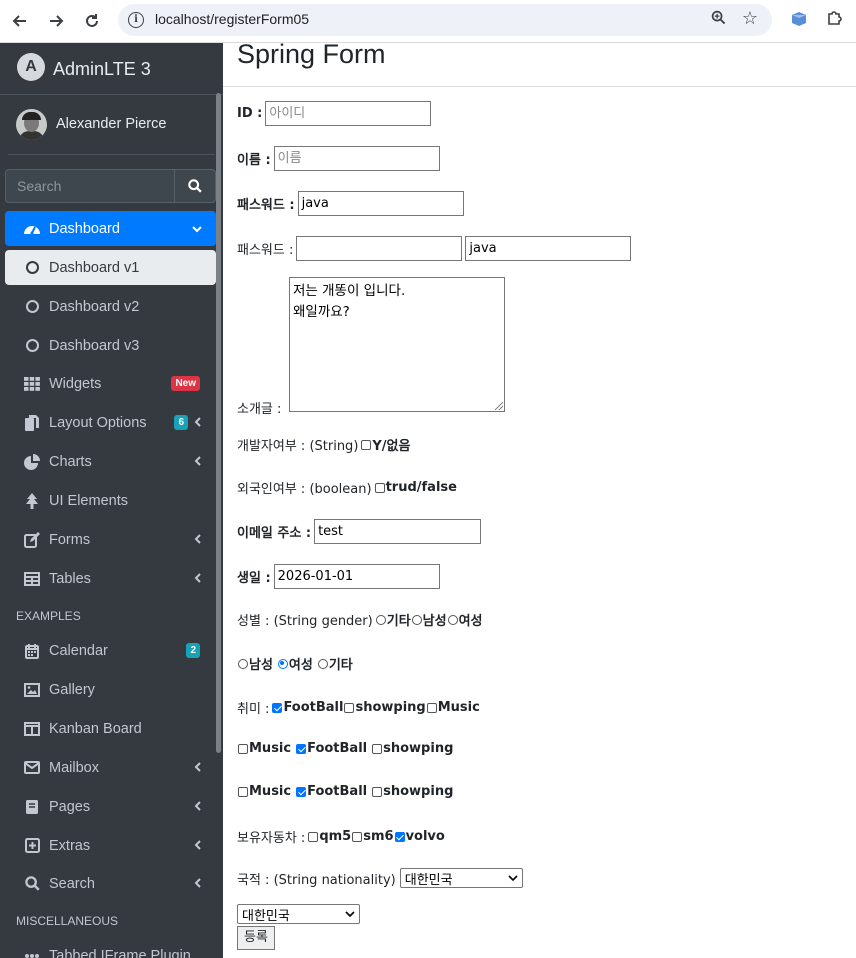  I want to click on sidebar-item-label: Gallery, so click(72, 689).